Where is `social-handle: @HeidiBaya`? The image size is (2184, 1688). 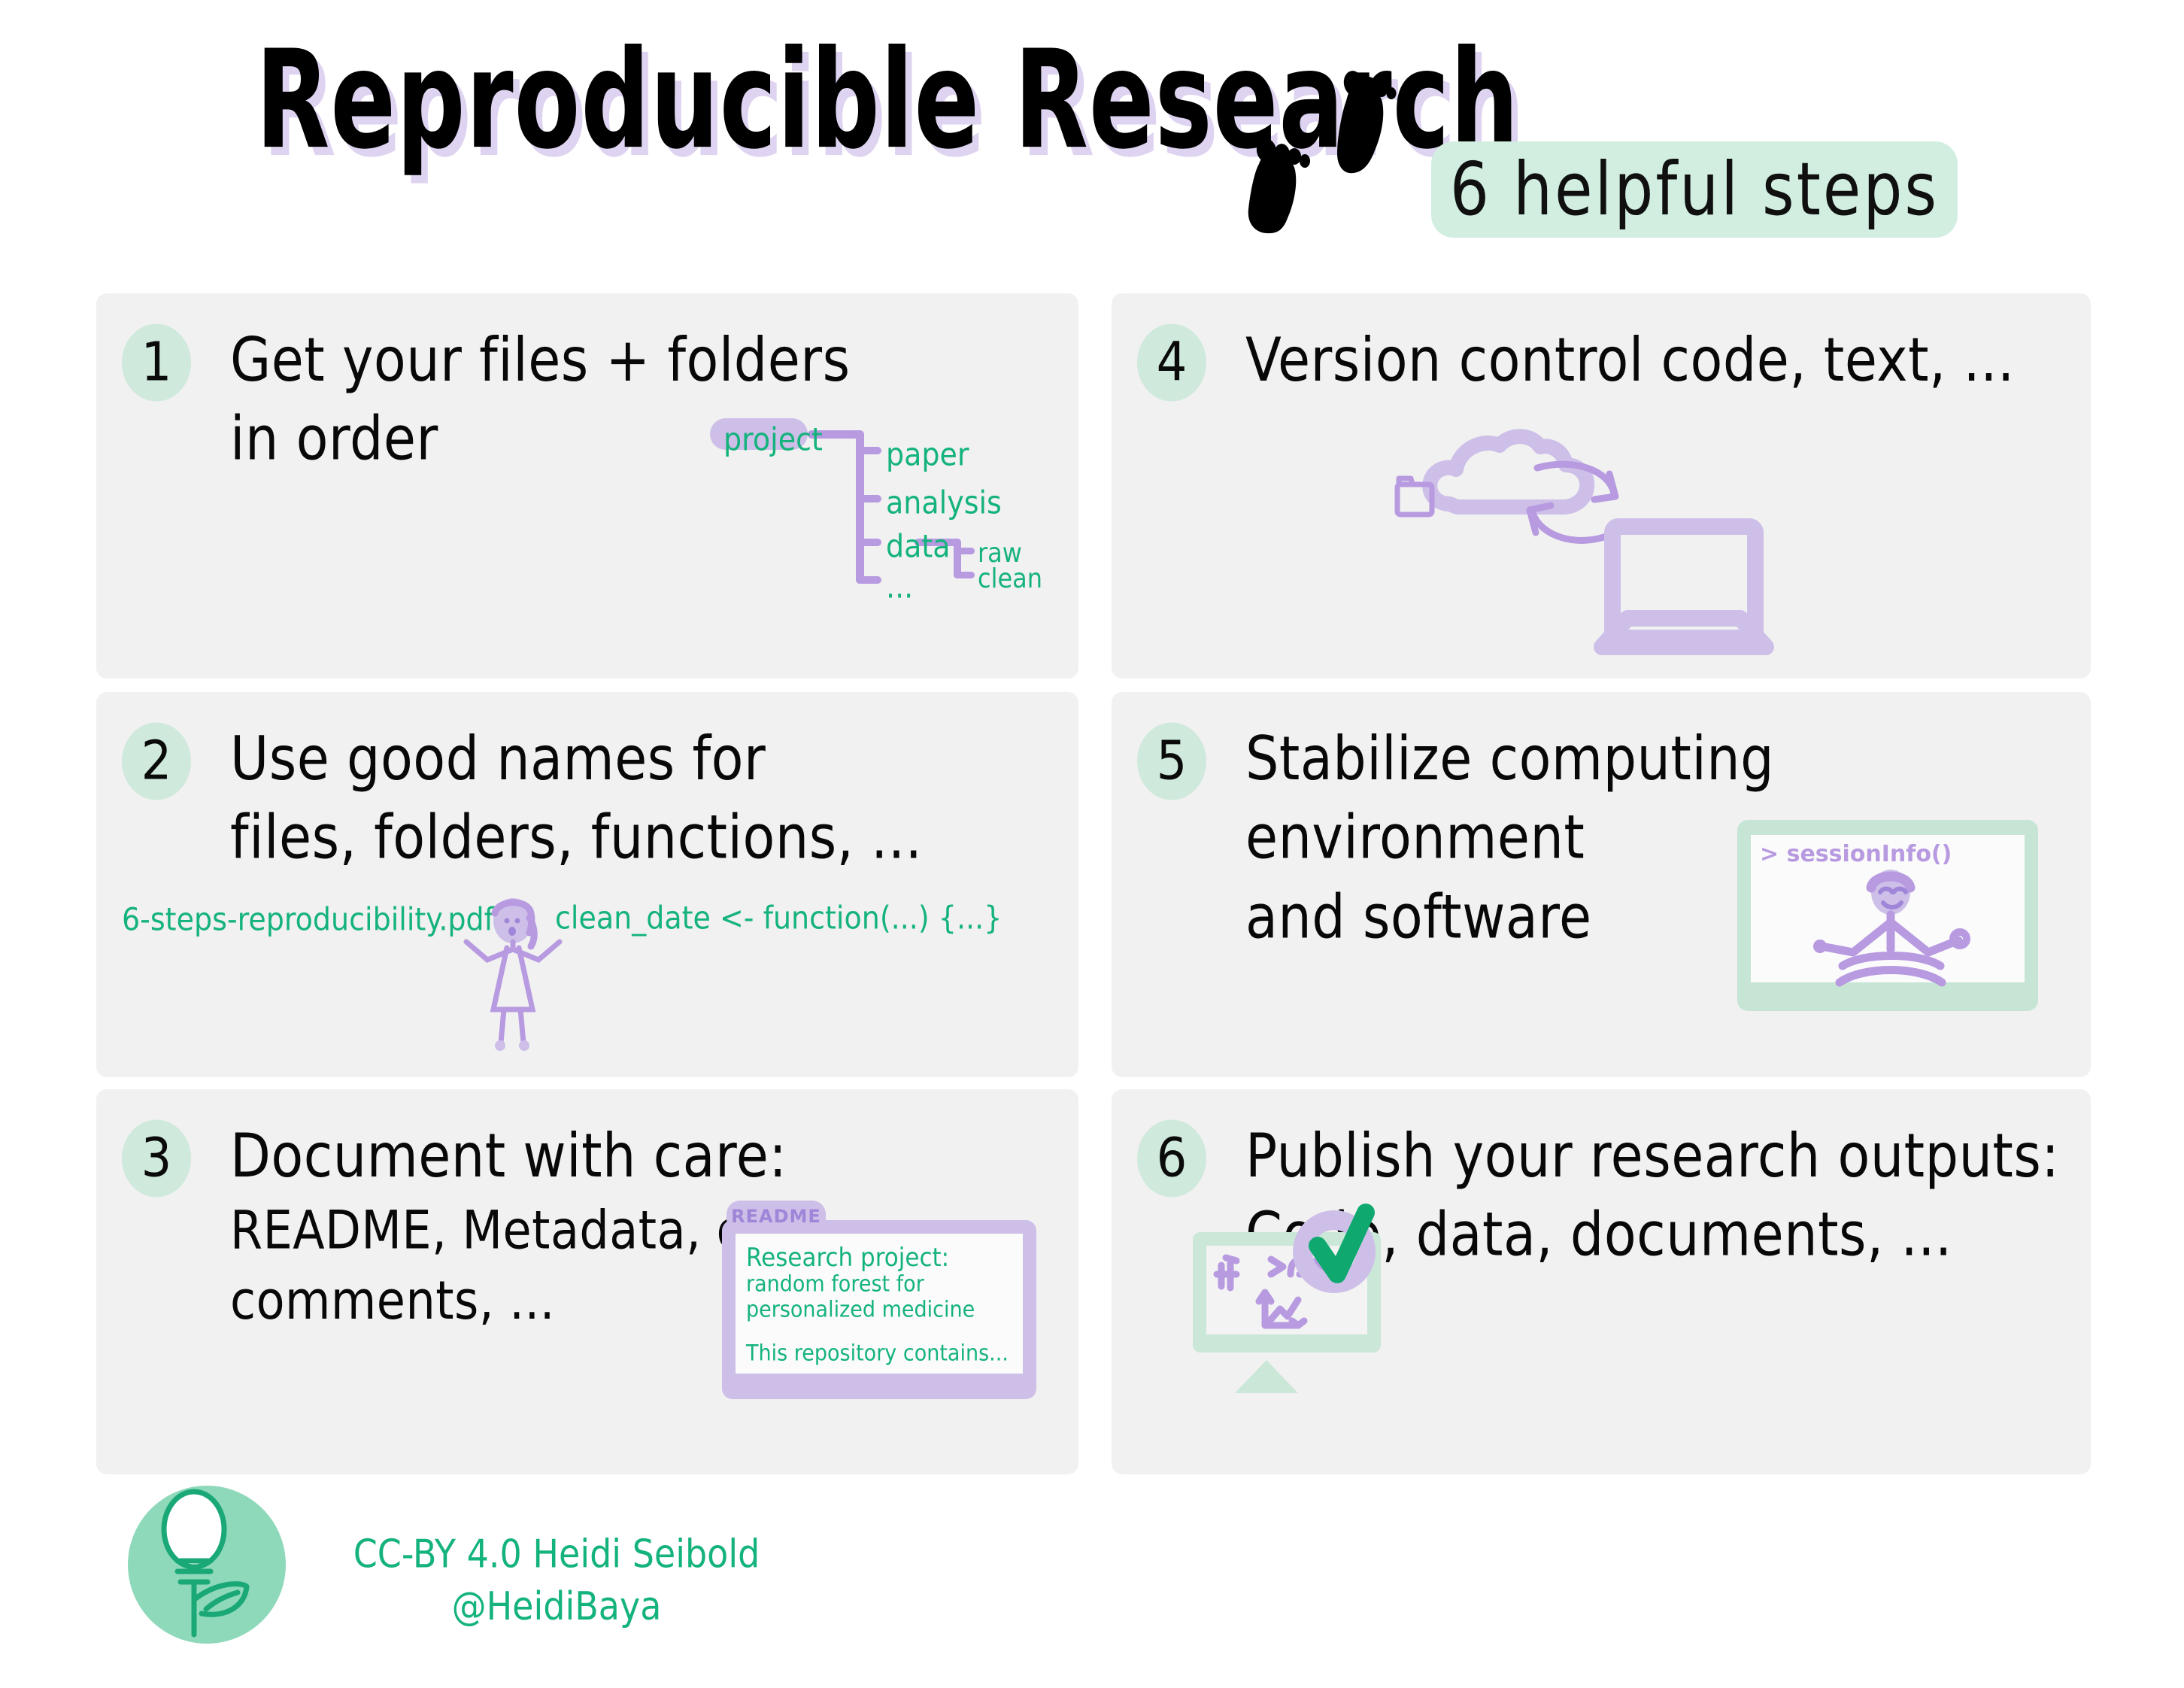
social-handle: @HeidiBaya is located at coordinates (556, 1606).